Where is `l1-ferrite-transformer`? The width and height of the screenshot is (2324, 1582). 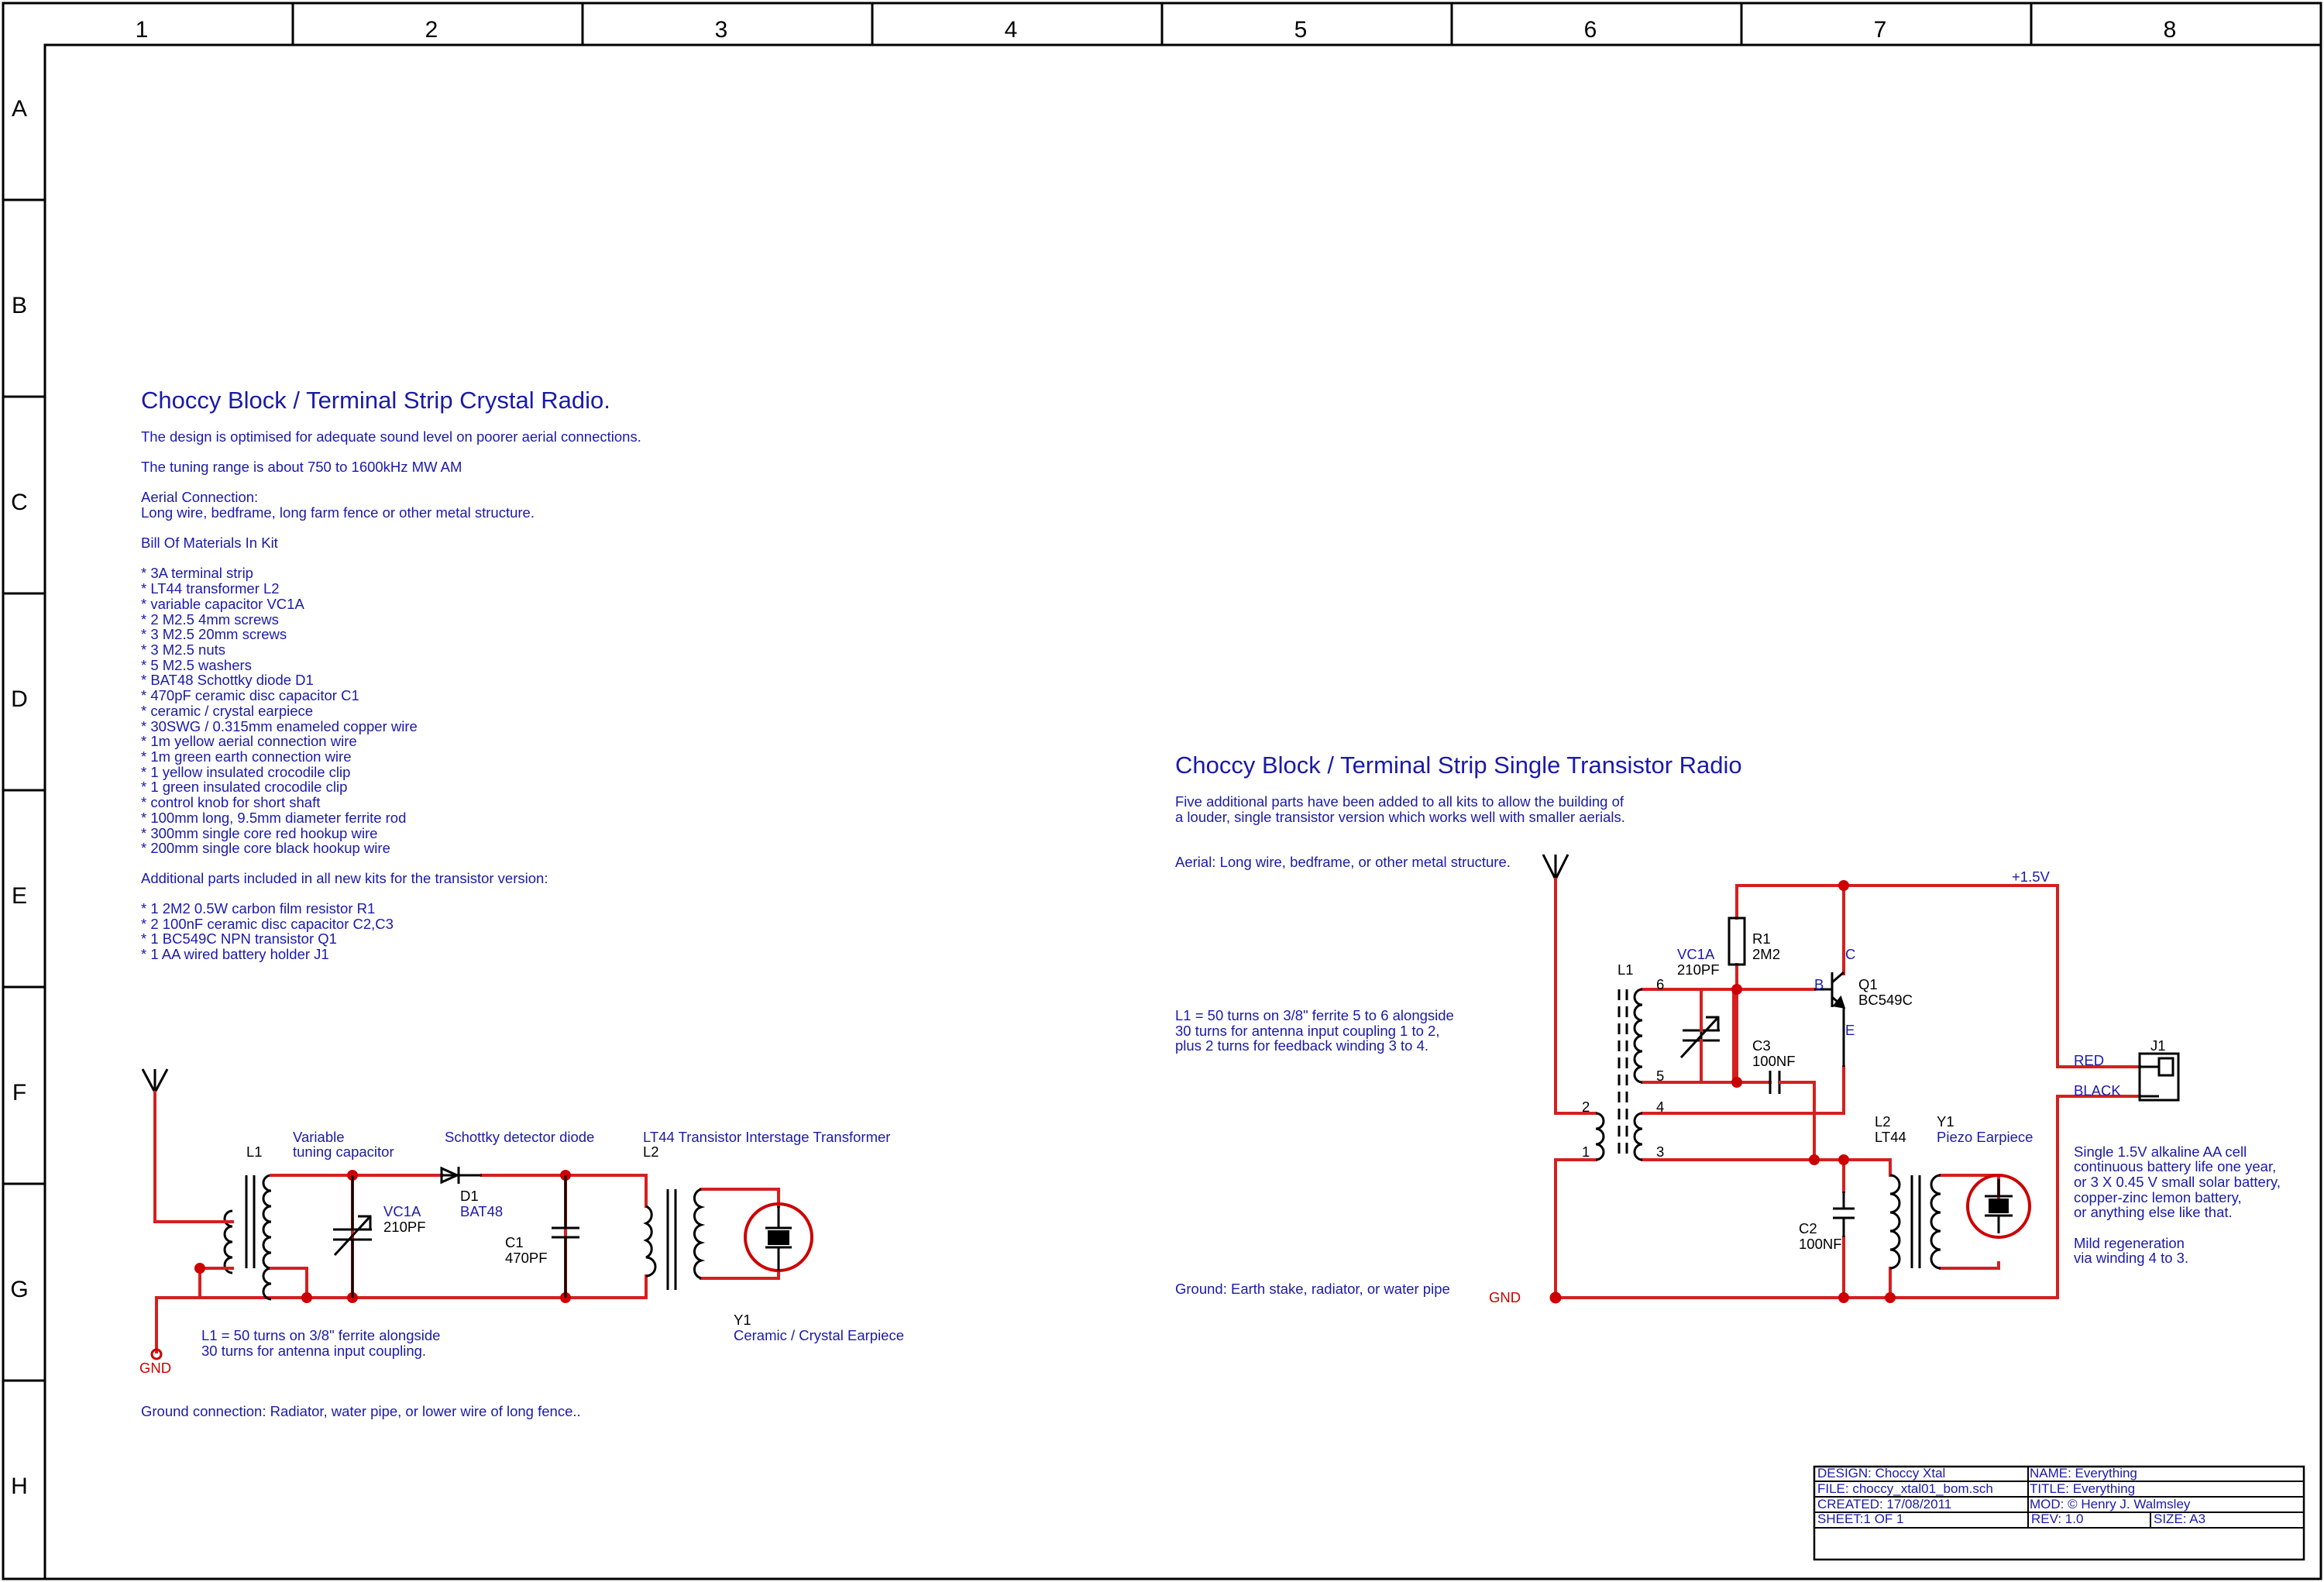
l1-ferrite-transformer is located at coordinates (247, 1237).